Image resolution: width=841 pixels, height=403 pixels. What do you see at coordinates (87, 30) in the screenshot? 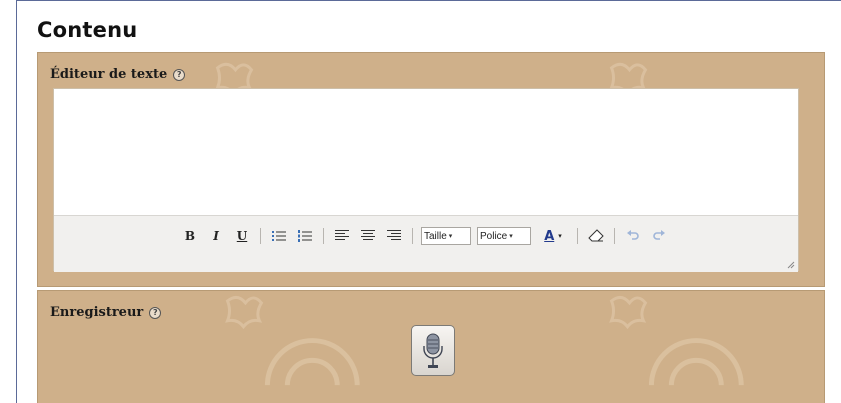
I see `section-title: Contenu` at bounding box center [87, 30].